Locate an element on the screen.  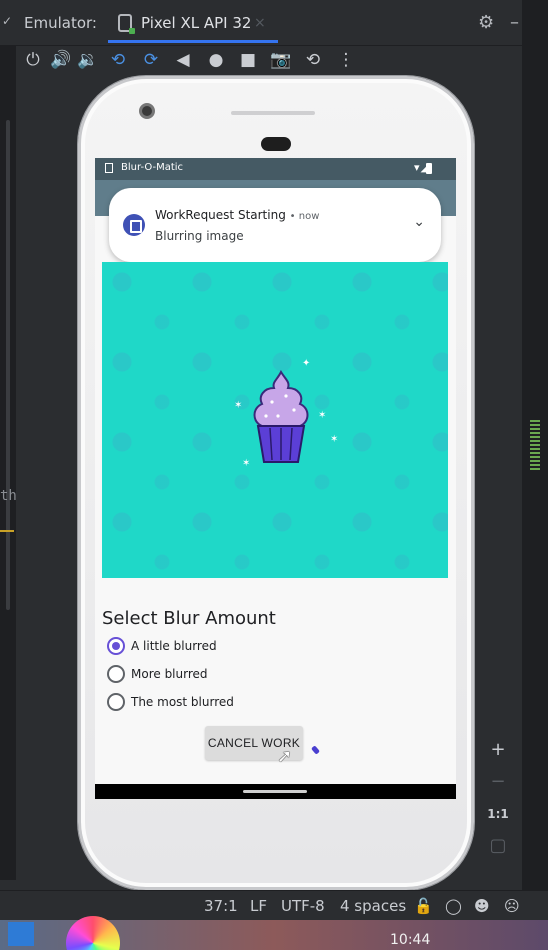
color-app-icon is located at coordinates (93, 933).